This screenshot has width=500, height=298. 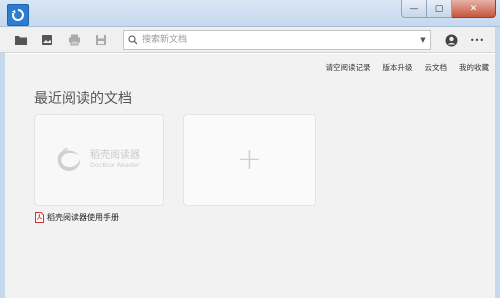 I want to click on title-bar: — ▢ ✕, so click(x=250, y=13).